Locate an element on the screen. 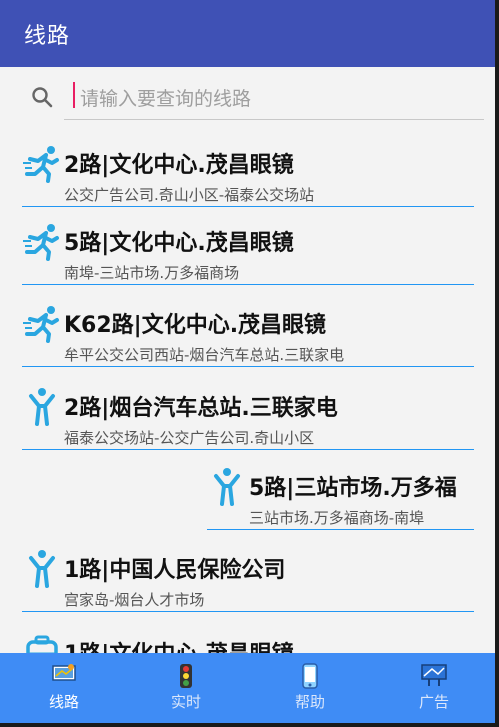  search-bar: 请输入要查询的线路 is located at coordinates (247, 95).